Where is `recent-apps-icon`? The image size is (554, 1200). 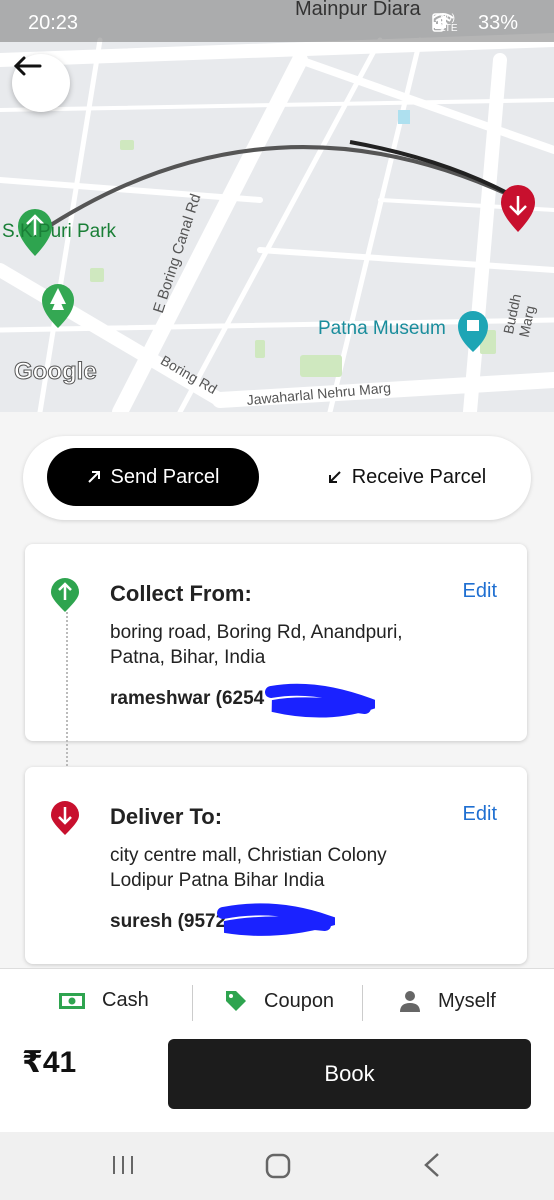 recent-apps-icon is located at coordinates (123, 1165).